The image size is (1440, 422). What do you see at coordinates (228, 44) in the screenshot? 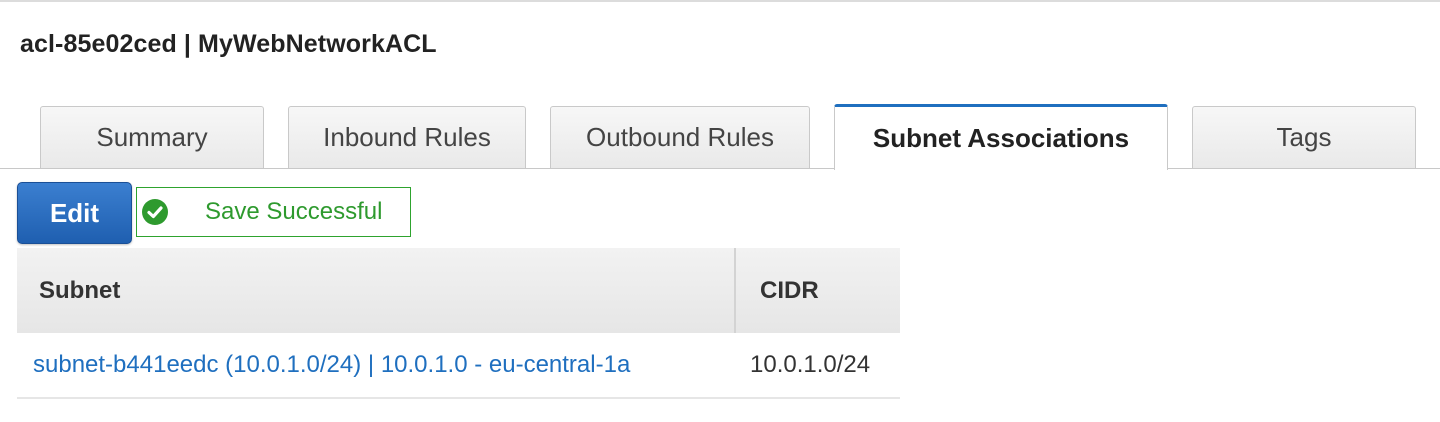
I see `page-title: acl-85e02ced | MyWebNetworkACL` at bounding box center [228, 44].